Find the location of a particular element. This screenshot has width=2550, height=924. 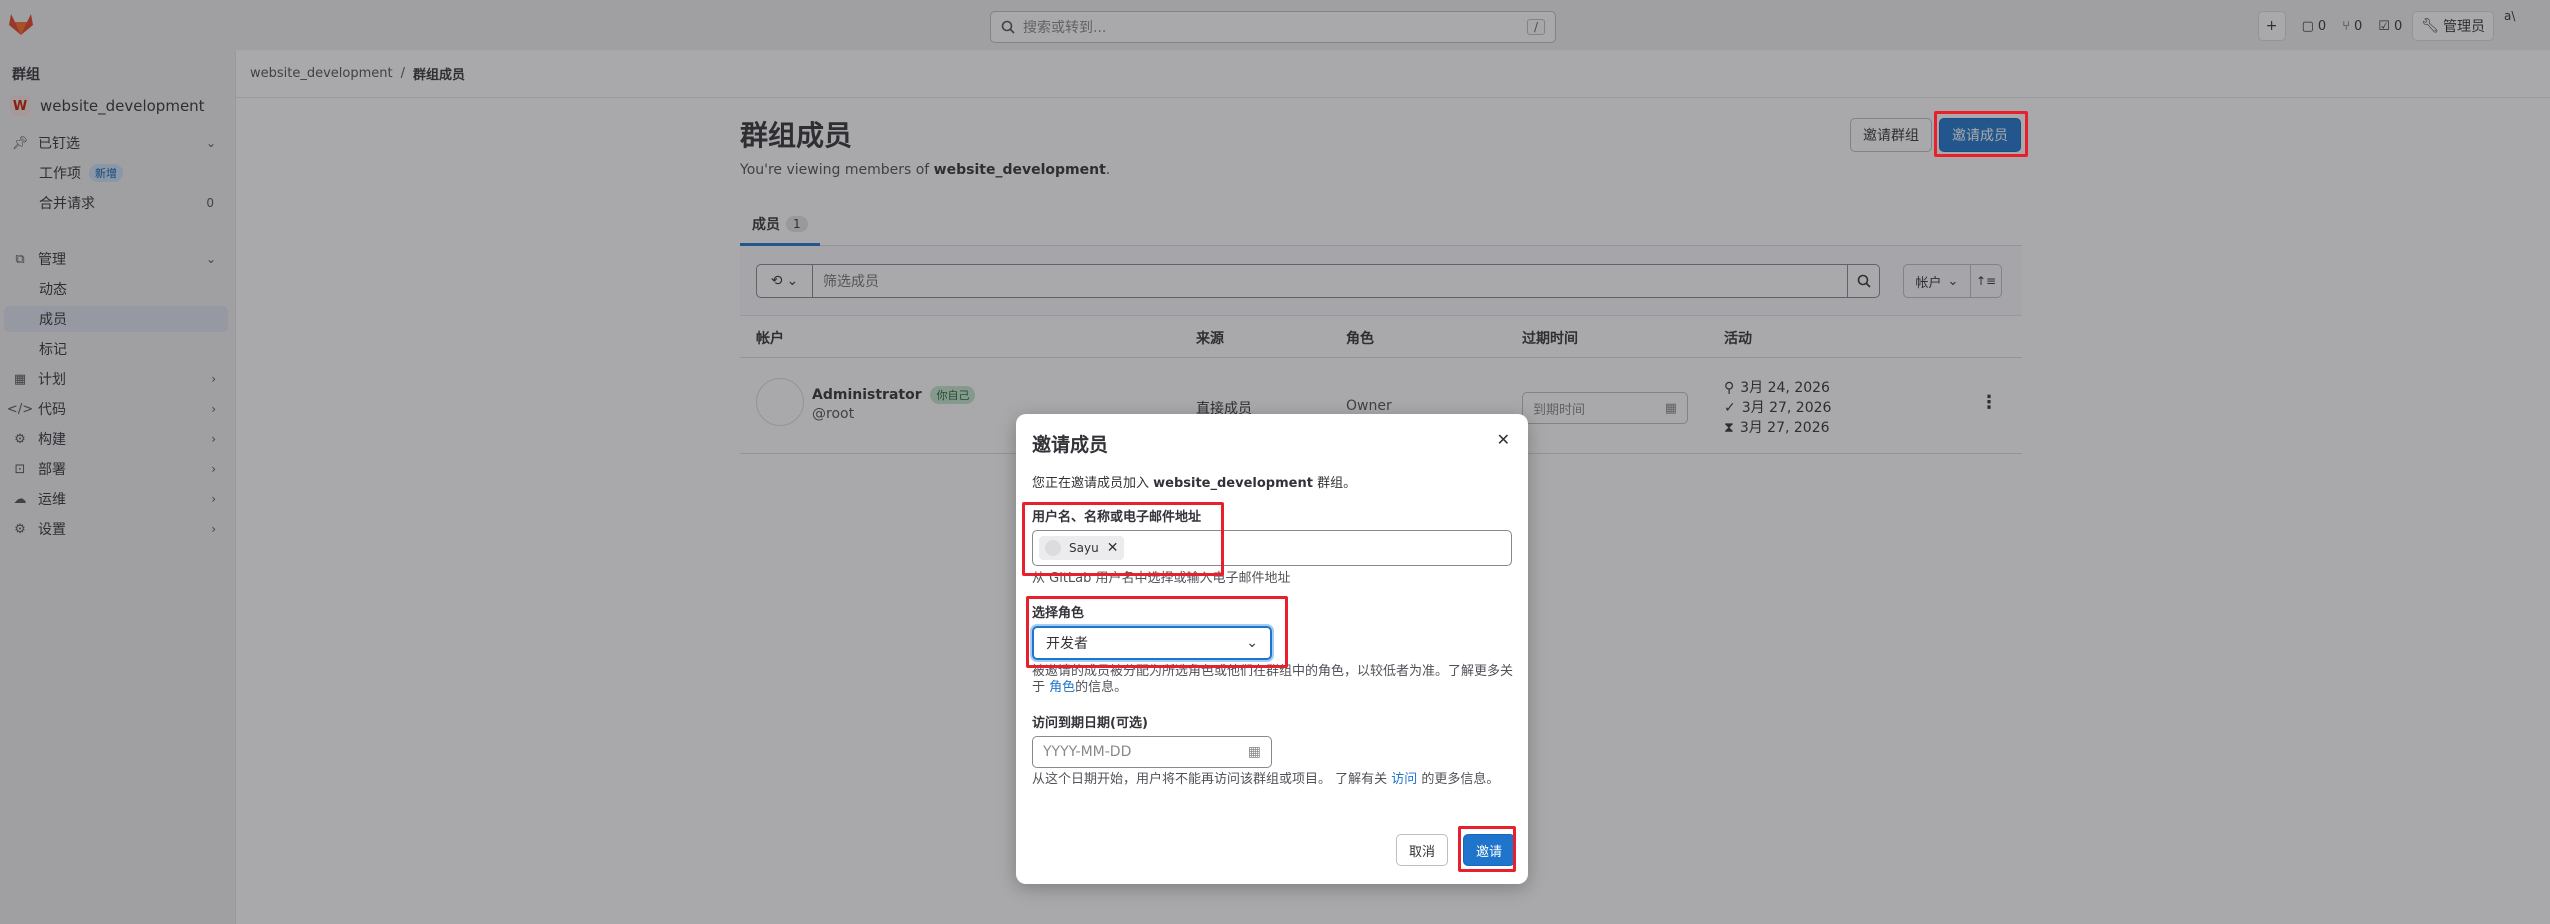

user-token: Sayu ✕ is located at coordinates (1082, 548).